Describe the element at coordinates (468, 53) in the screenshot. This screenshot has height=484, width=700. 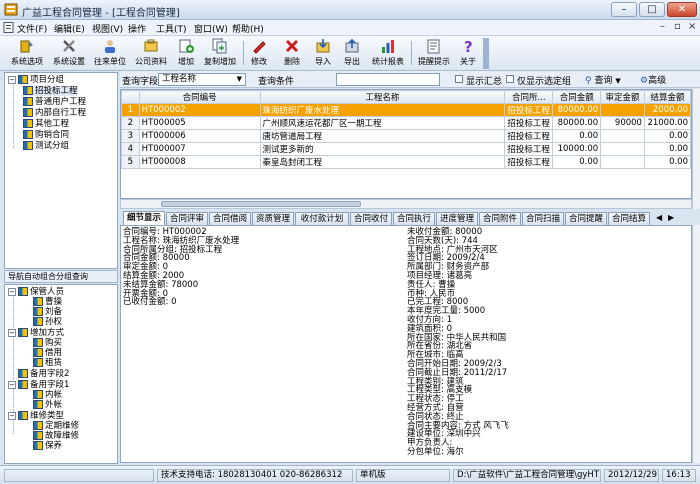
I see `about-button: ? 关于` at that location.